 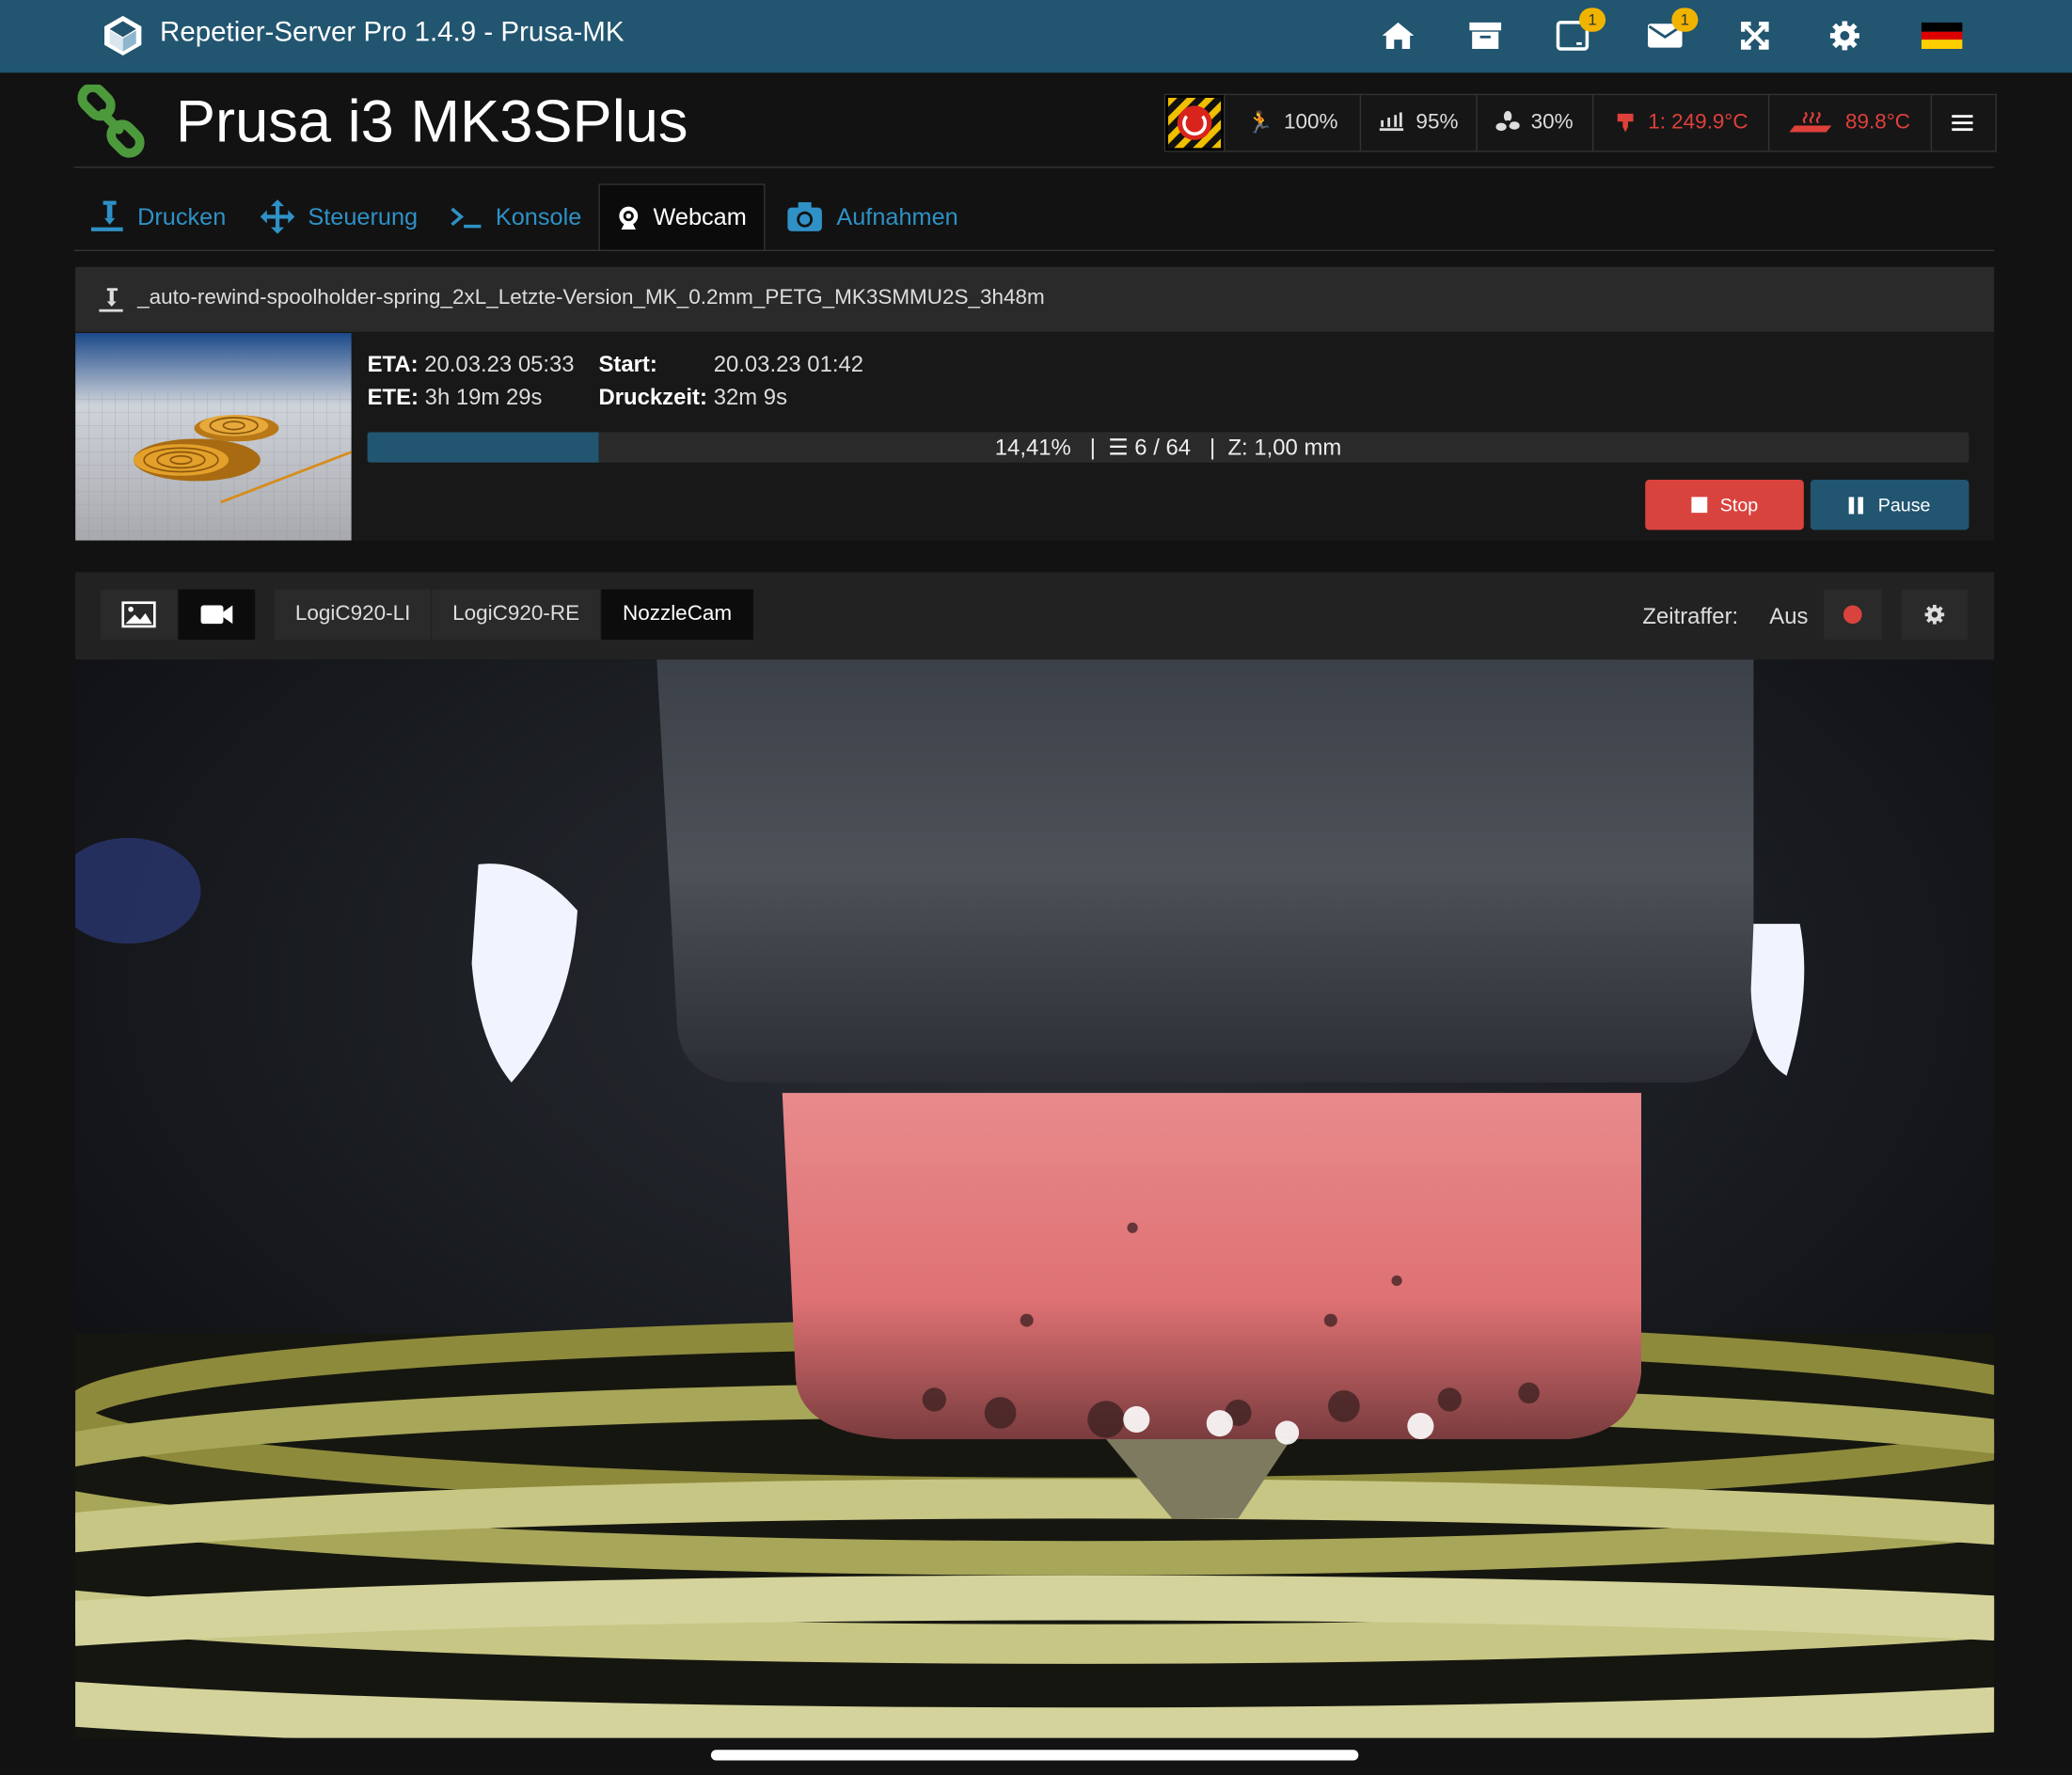 I want to click on progress-text: 14,41% | ☰ 6 / 64 | Z: 1,00 mm, so click(x=1168, y=447).